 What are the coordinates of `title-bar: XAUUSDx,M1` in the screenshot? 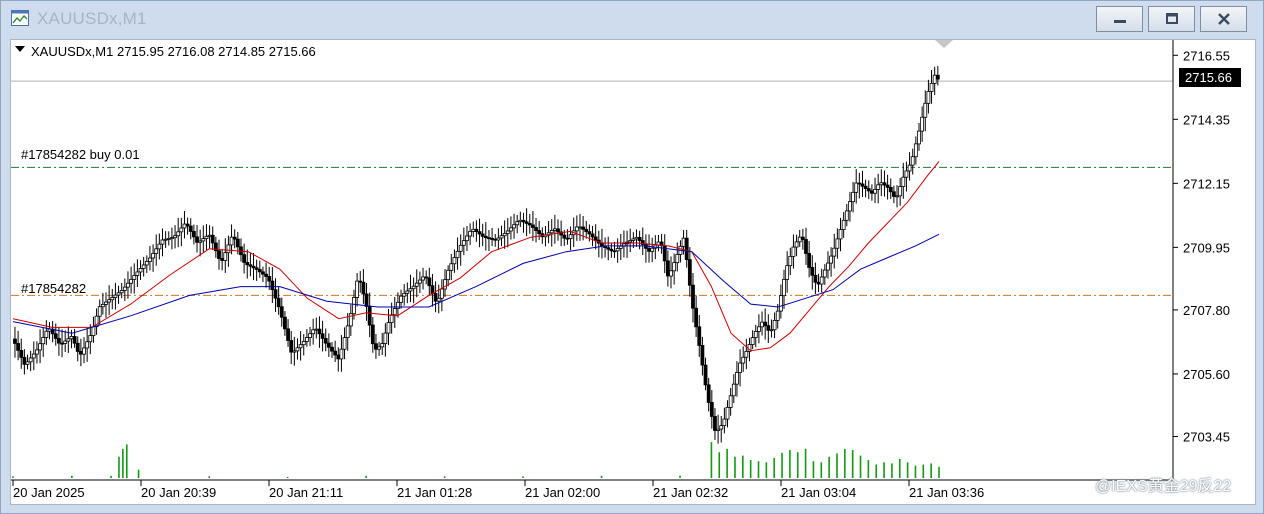 It's located at (632, 19).